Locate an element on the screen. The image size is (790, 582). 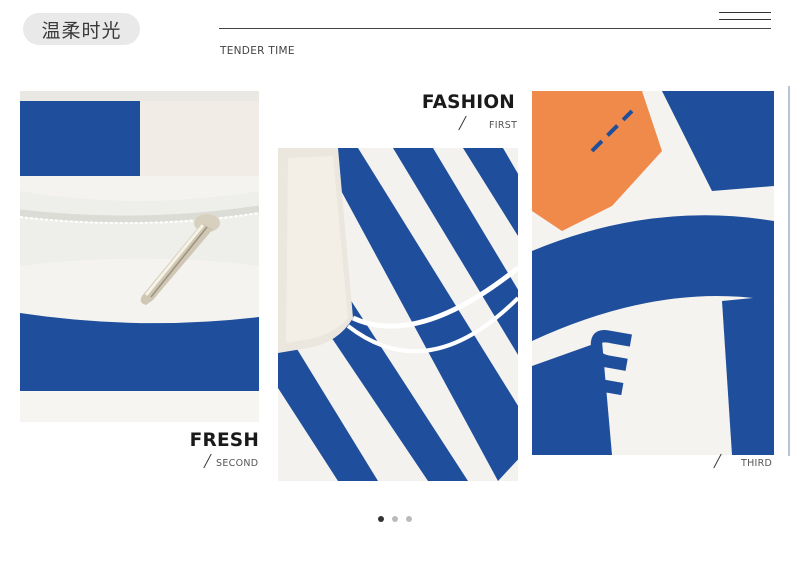
card-label-third: THIRD is located at coordinates (757, 463).